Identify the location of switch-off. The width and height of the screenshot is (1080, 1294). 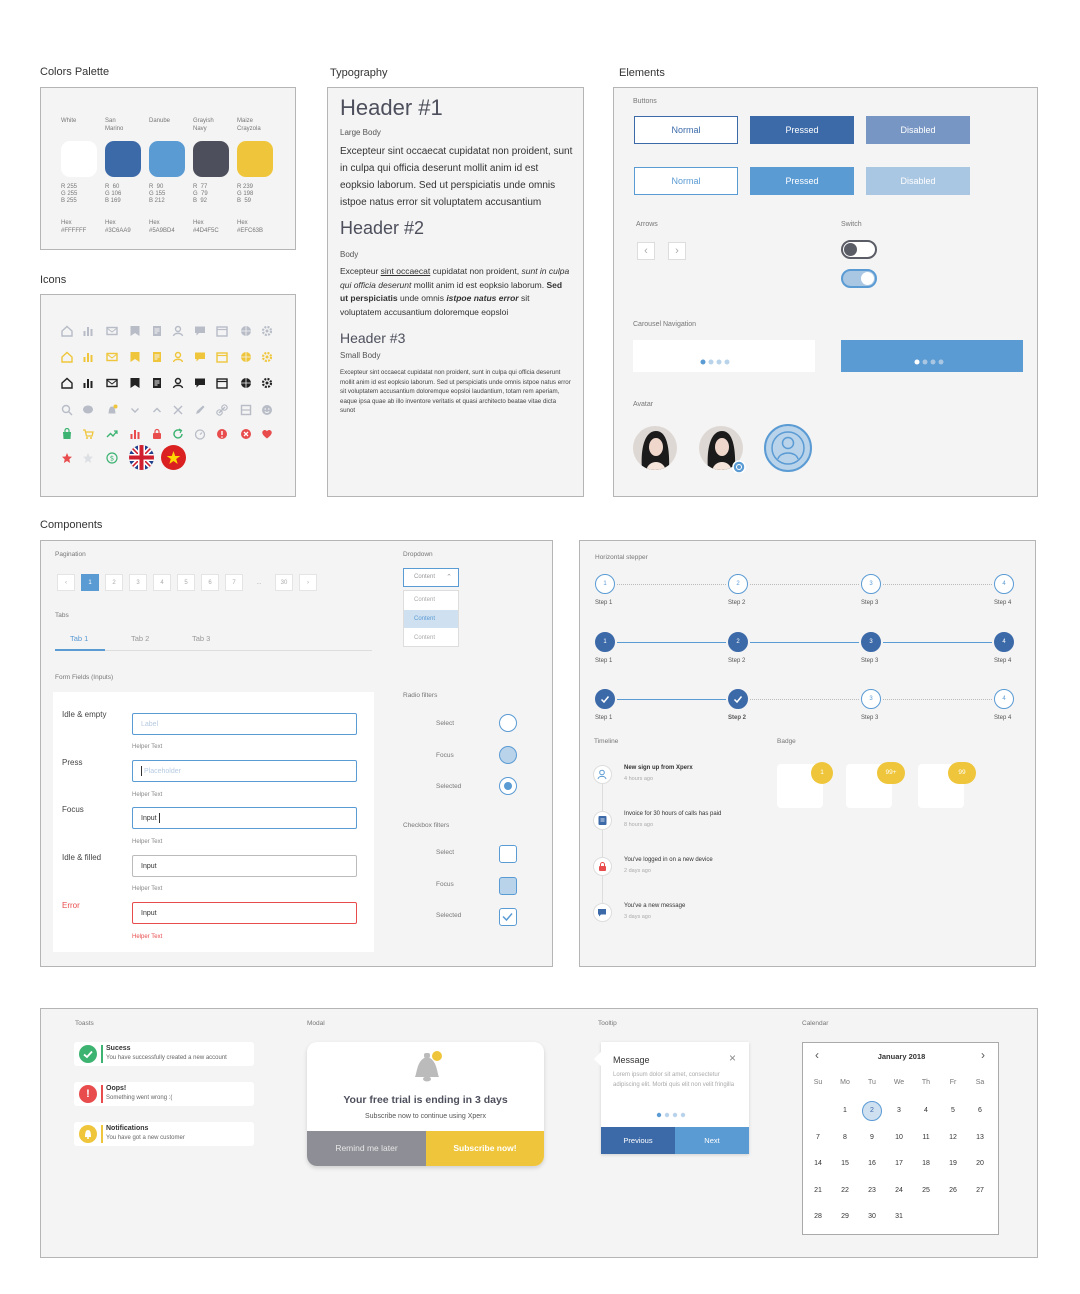
(859, 249).